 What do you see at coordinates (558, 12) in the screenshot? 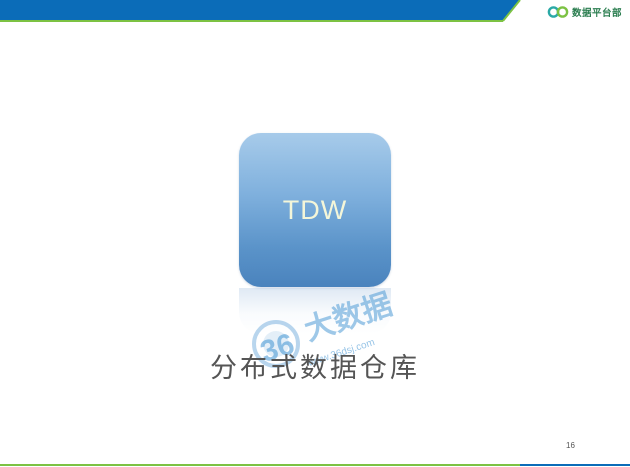
I see `infinity-loop-icon` at bounding box center [558, 12].